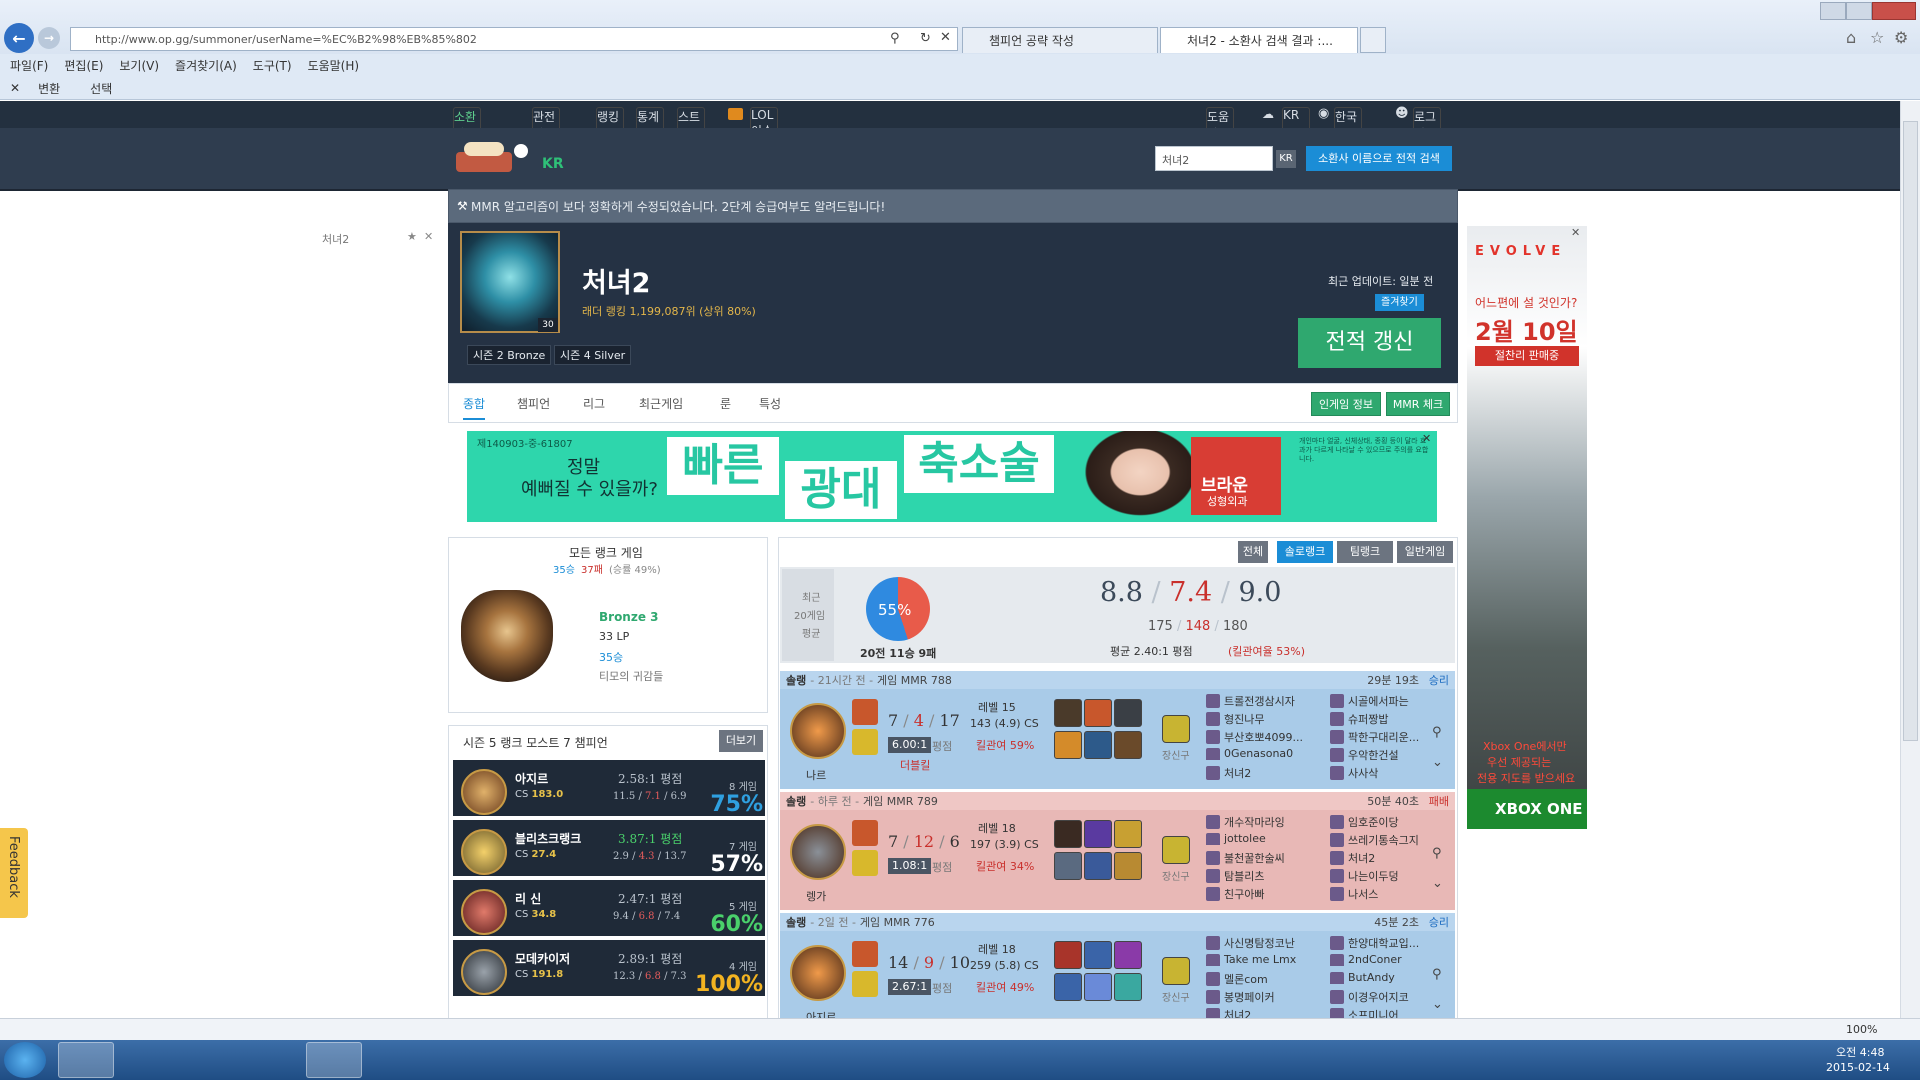 Image resolution: width=1920 pixels, height=1080 pixels. What do you see at coordinates (83, 65) in the screenshot?
I see `menu-edit: 편집(E)` at bounding box center [83, 65].